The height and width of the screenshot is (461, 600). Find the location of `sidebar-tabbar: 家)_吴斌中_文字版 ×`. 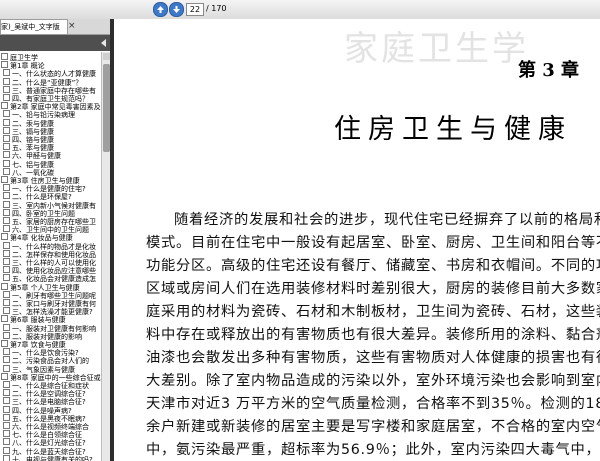

sidebar-tabbar: 家)_吴斌中_文字版 × is located at coordinates (55, 27).